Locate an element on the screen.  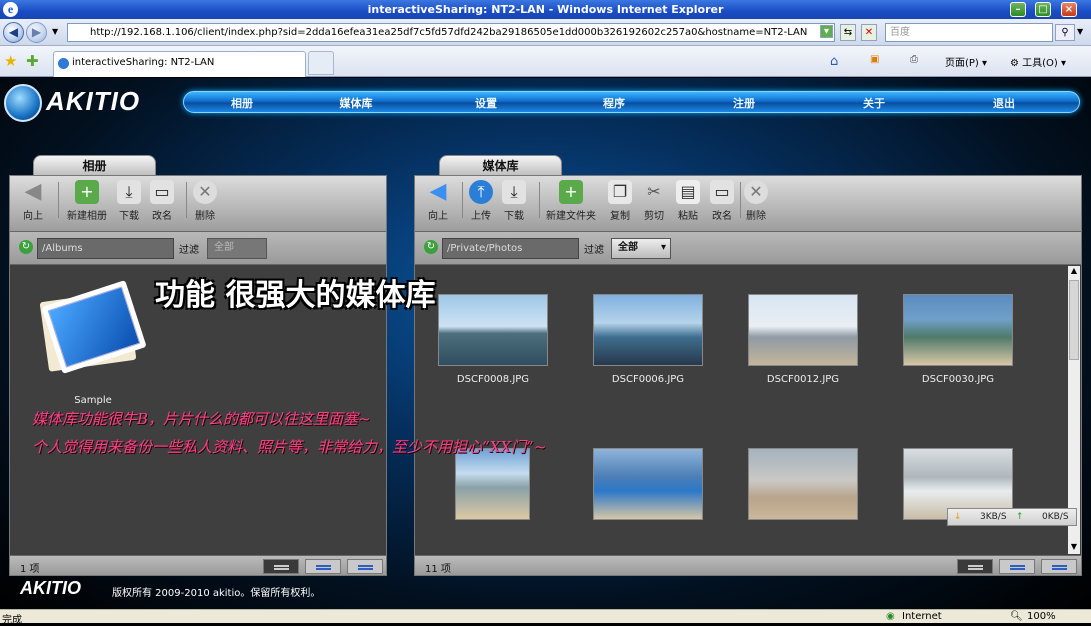
internet-zone-icon: ◉ is located at coordinates (890, 616).